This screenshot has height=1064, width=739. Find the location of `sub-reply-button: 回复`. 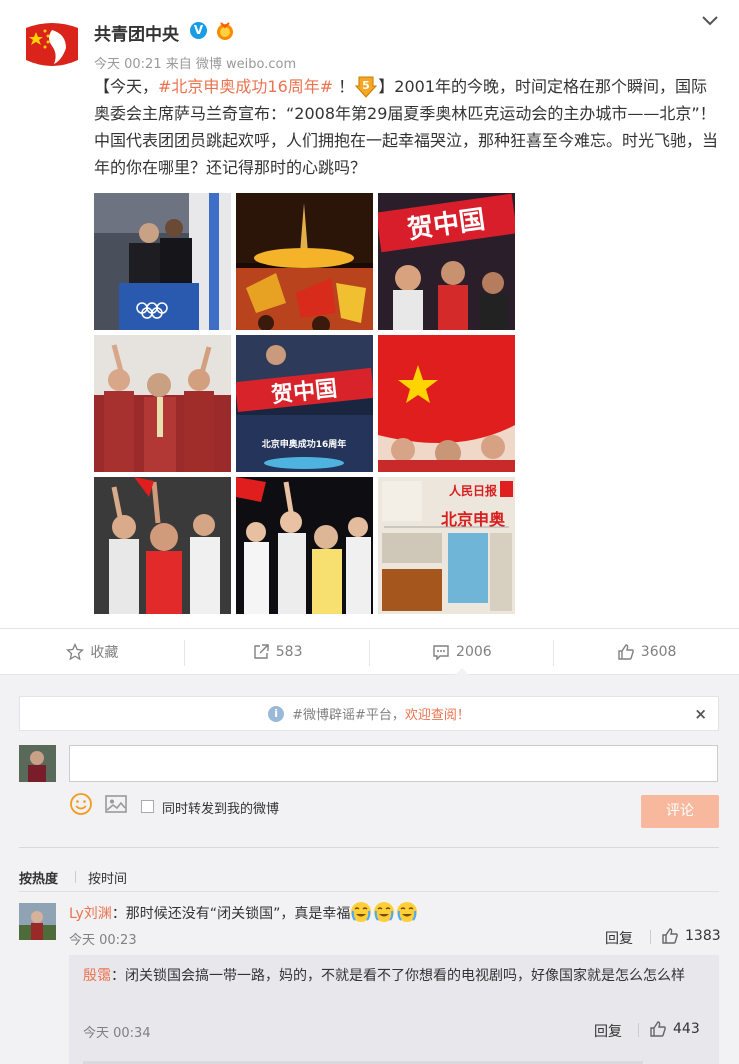

sub-reply-button: 回复 is located at coordinates (608, 1031).